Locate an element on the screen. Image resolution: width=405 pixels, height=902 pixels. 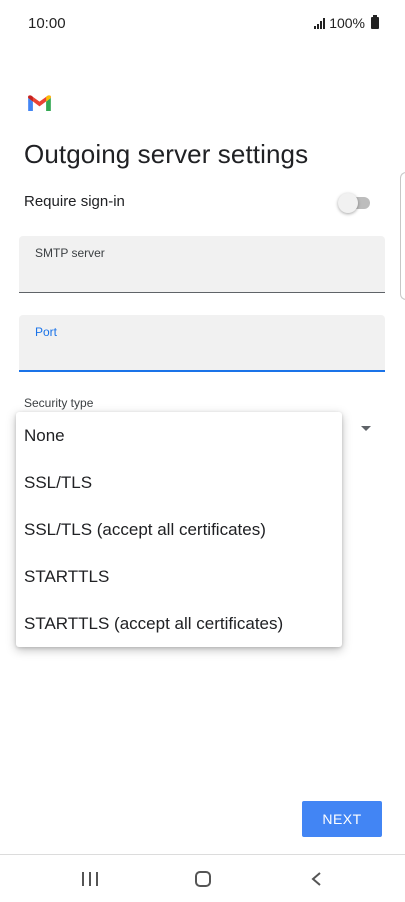
port-input is located at coordinates (200, 353).